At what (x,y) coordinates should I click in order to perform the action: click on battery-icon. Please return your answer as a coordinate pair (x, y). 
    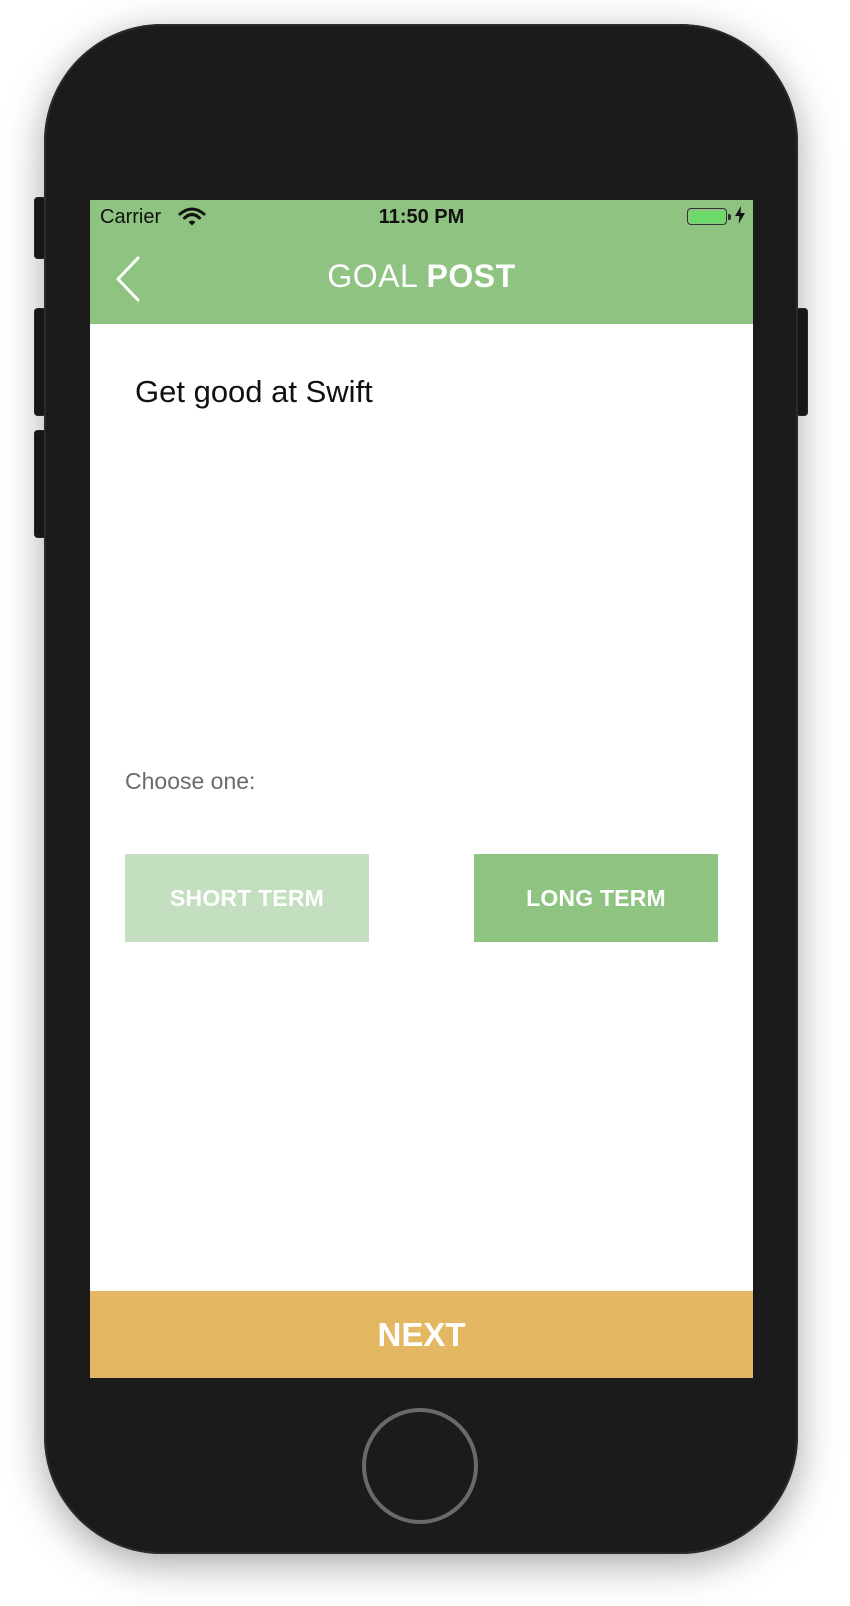
    Looking at the image, I should click on (707, 216).